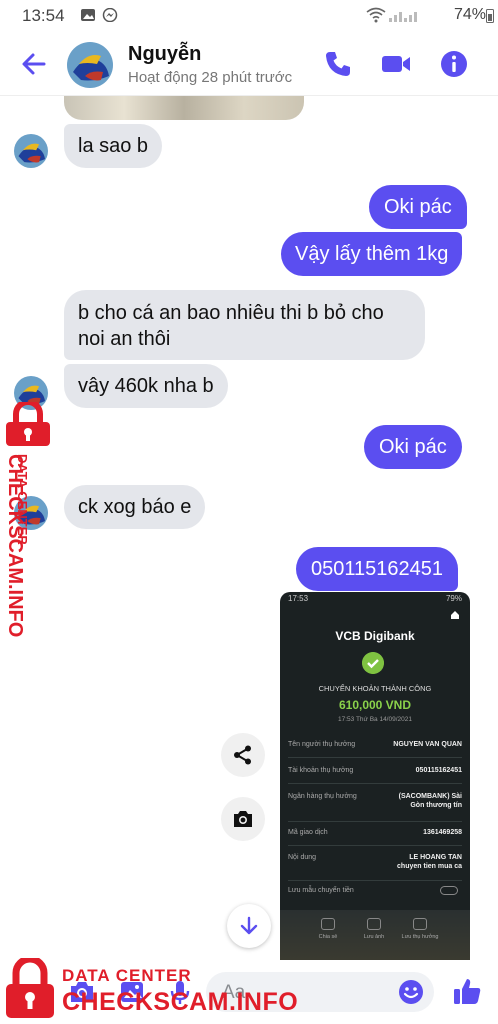  Describe the element at coordinates (210, 77) in the screenshot. I see `contact-active-status: Hoạt động 28 phút trước` at that location.